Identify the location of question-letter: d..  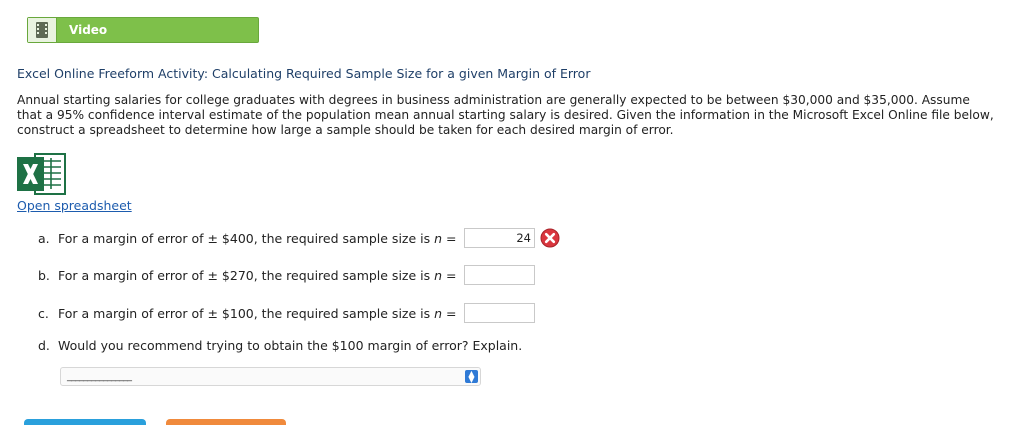
(44, 345).